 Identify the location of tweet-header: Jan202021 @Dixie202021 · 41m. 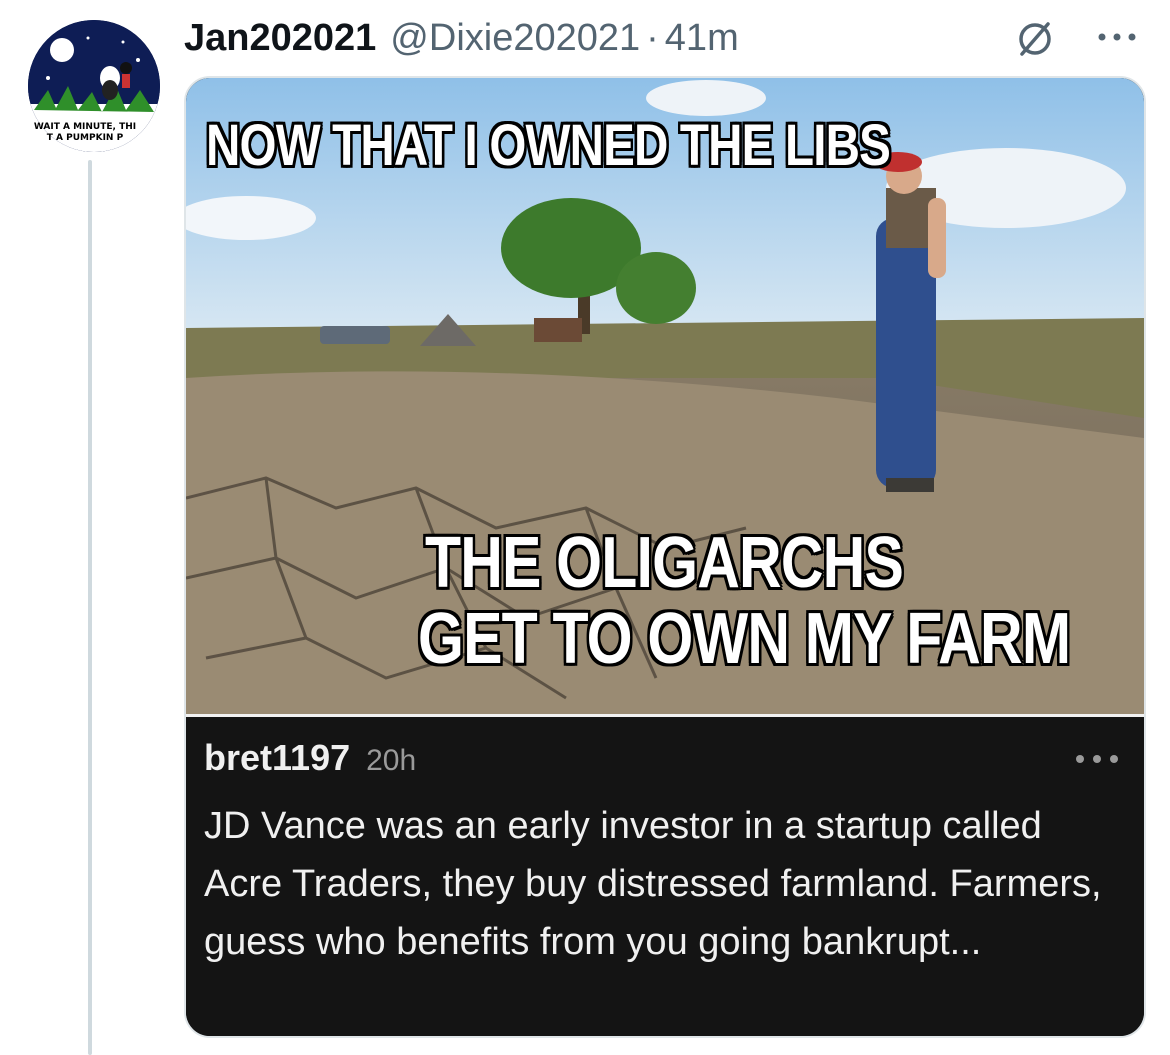
(461, 38).